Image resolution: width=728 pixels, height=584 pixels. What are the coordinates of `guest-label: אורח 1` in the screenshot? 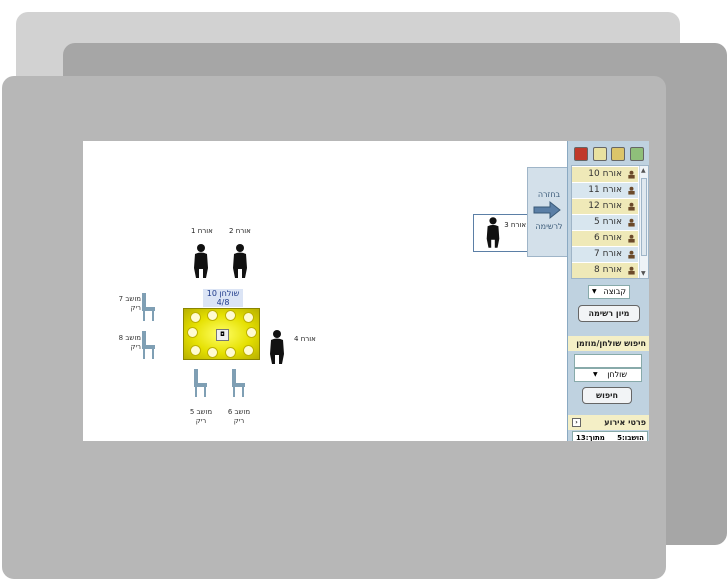 It's located at (202, 231).